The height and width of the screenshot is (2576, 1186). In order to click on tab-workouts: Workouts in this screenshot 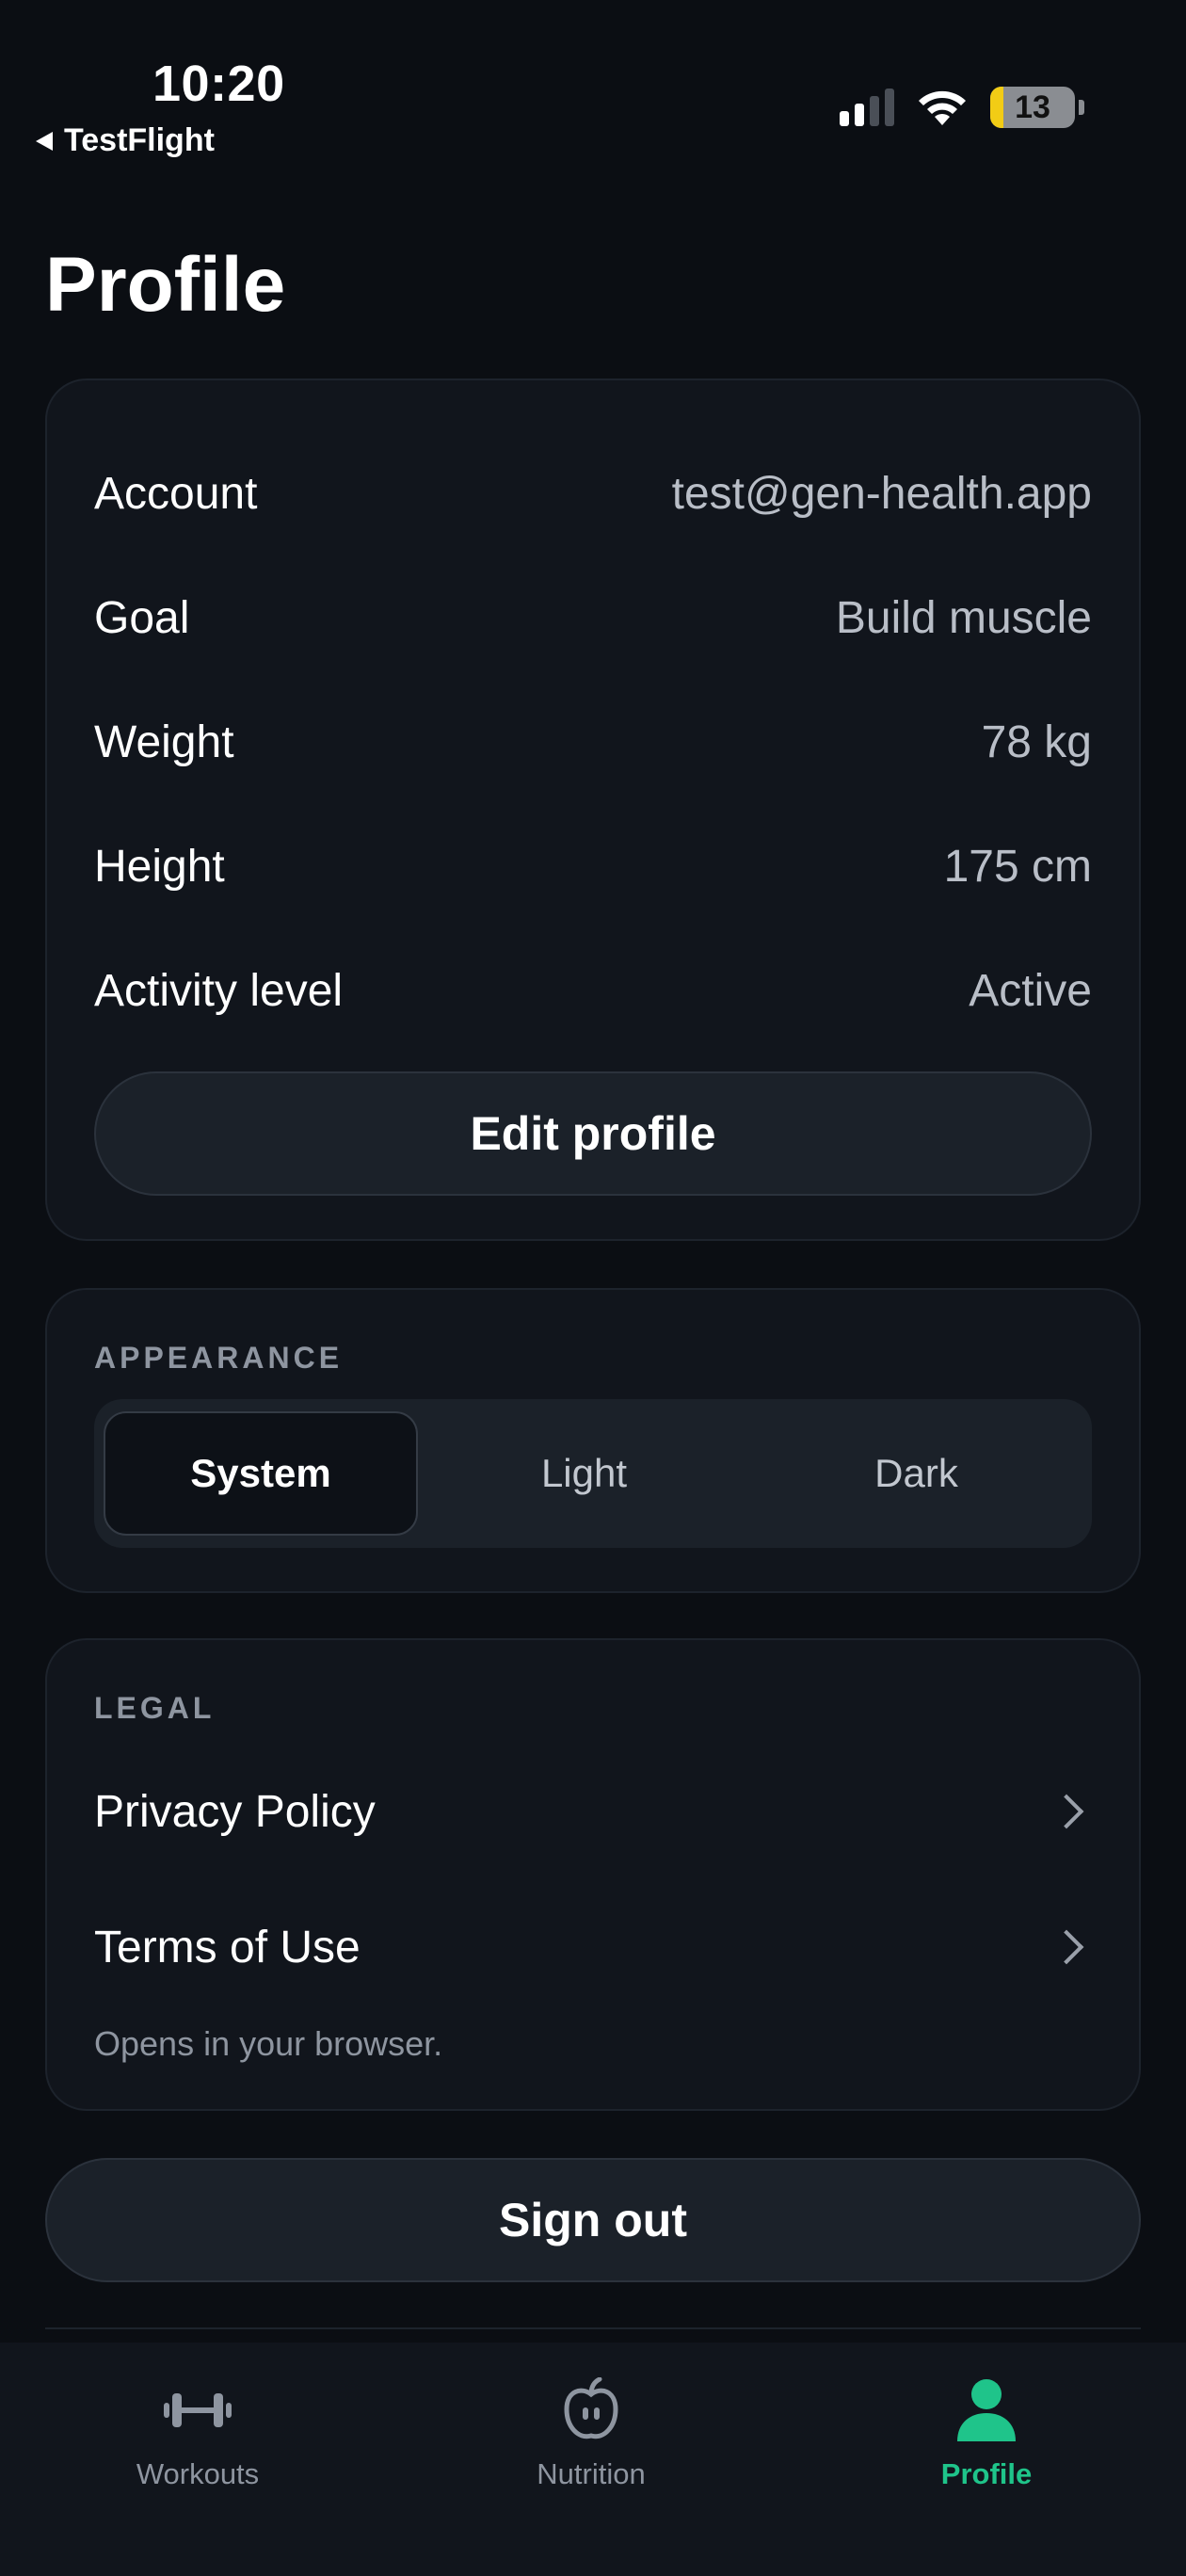, I will do `click(197, 2427)`.